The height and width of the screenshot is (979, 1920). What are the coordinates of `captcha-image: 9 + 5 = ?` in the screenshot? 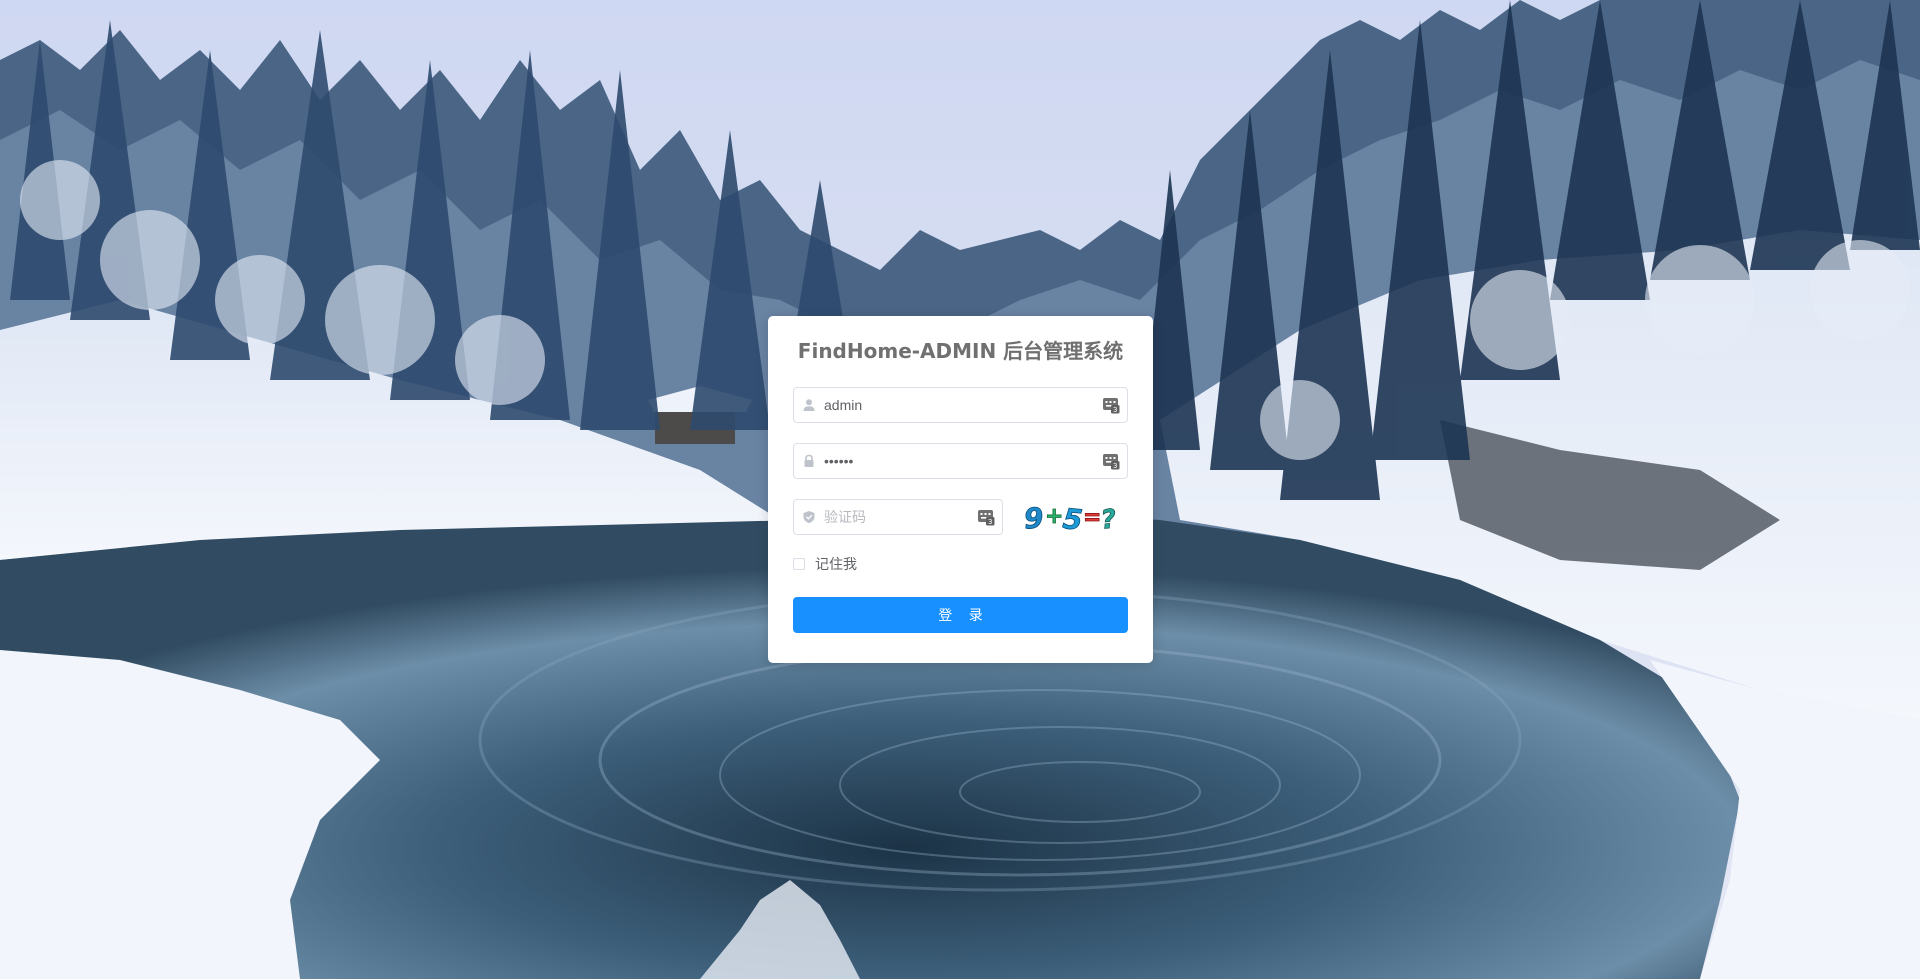 It's located at (1071, 517).